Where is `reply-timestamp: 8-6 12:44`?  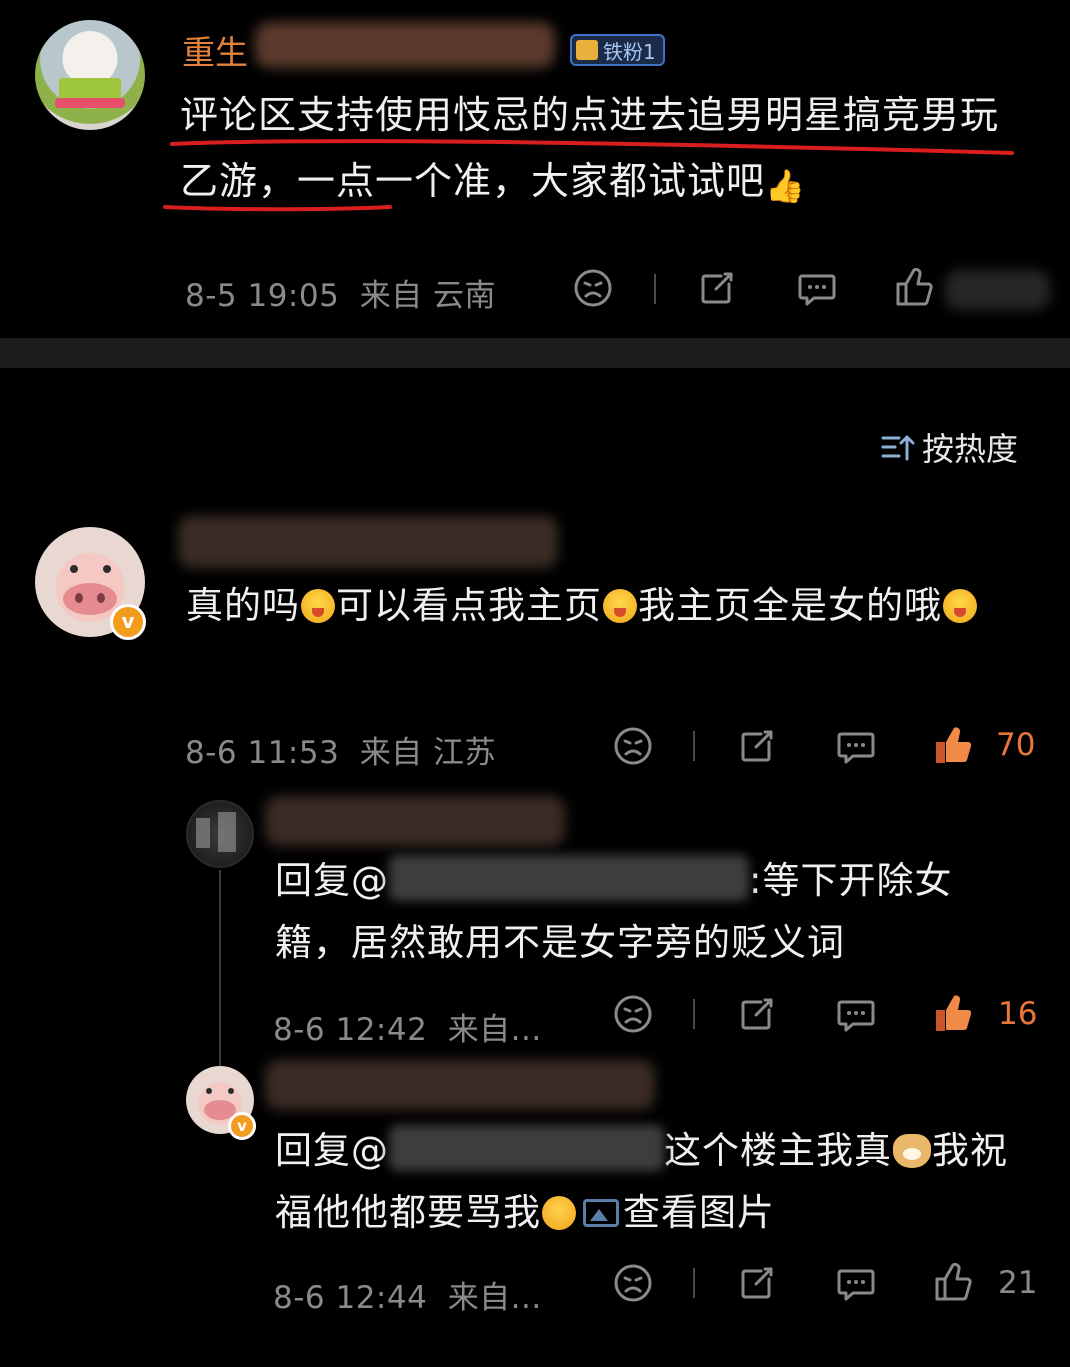 reply-timestamp: 8-6 12:44 is located at coordinates (350, 1298).